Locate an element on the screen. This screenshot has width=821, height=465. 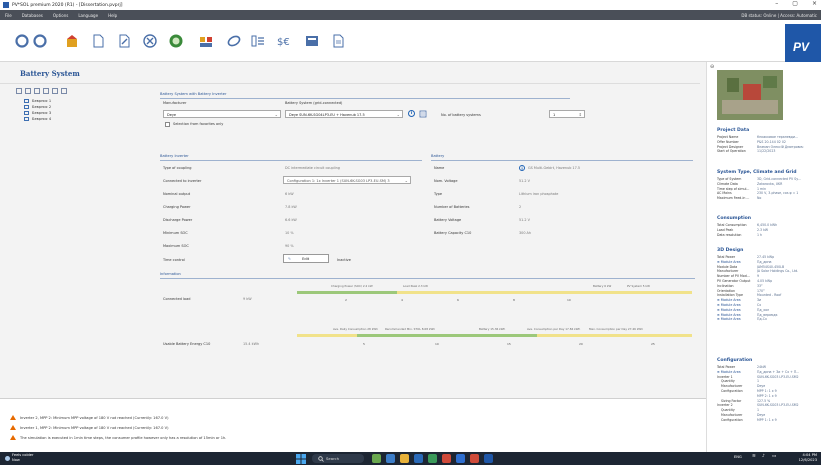
tree-item: Беврпис 4 is located at coordinates (80, 119).